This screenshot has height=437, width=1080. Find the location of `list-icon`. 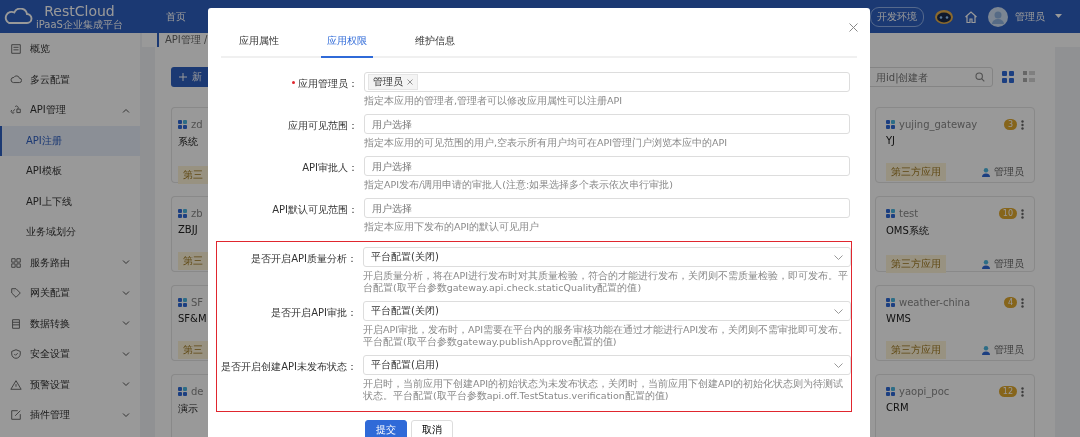

list-icon is located at coordinates (16, 49).